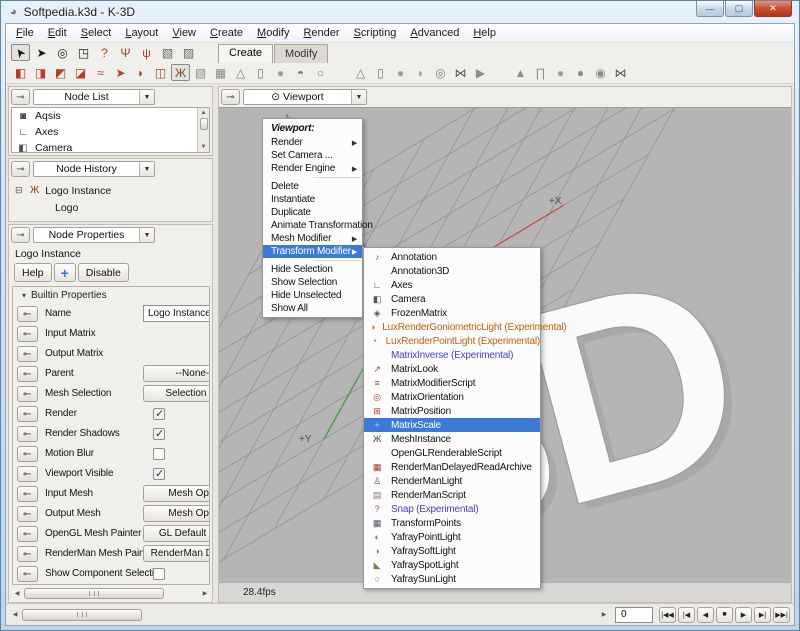 Image resolution: width=800 pixels, height=631 pixels. Describe the element at coordinates (41, 52) in the screenshot. I see `move-tool-icon: ➤` at that location.